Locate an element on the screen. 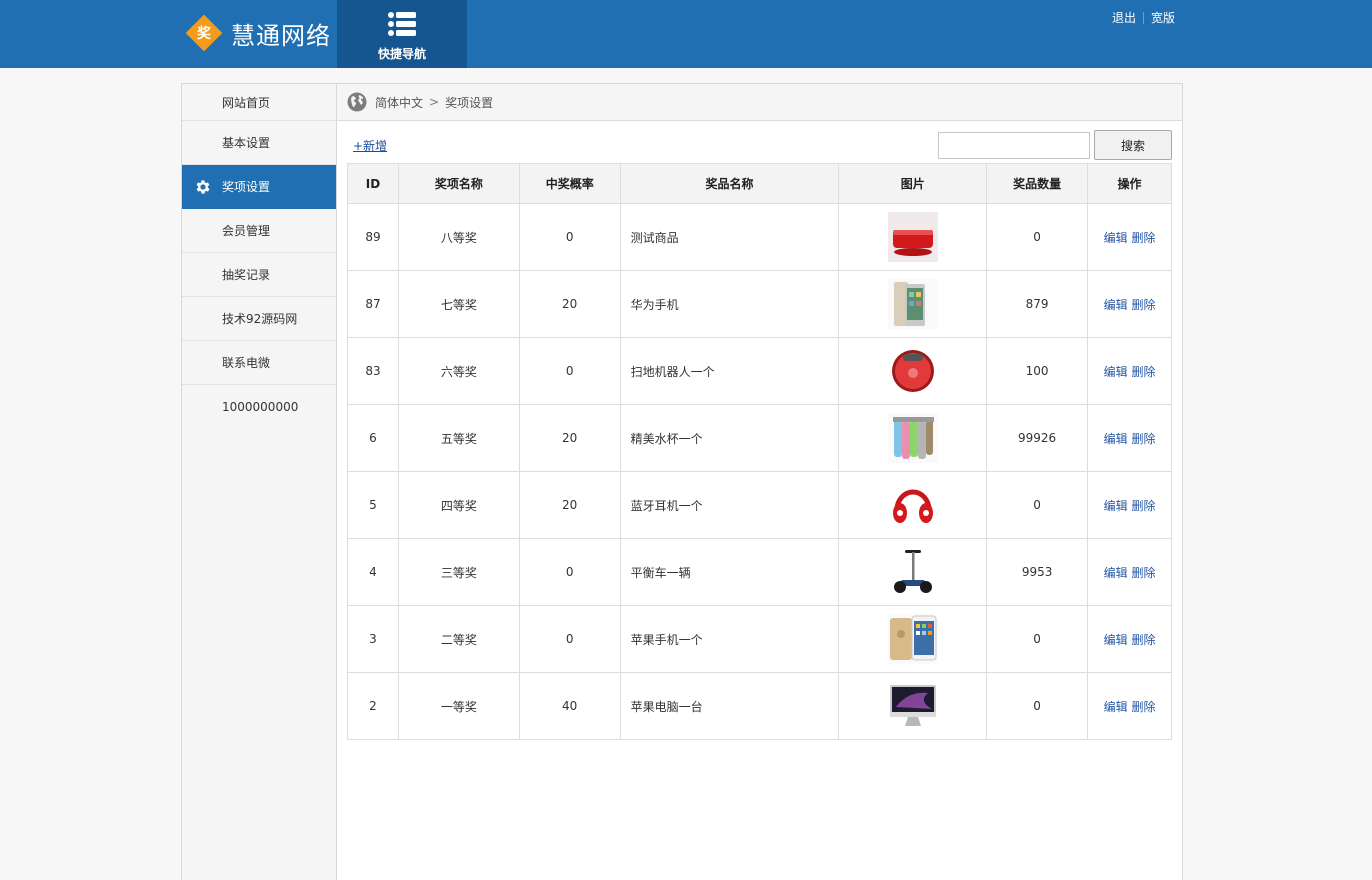  balance-scooter-image is located at coordinates (912, 571).